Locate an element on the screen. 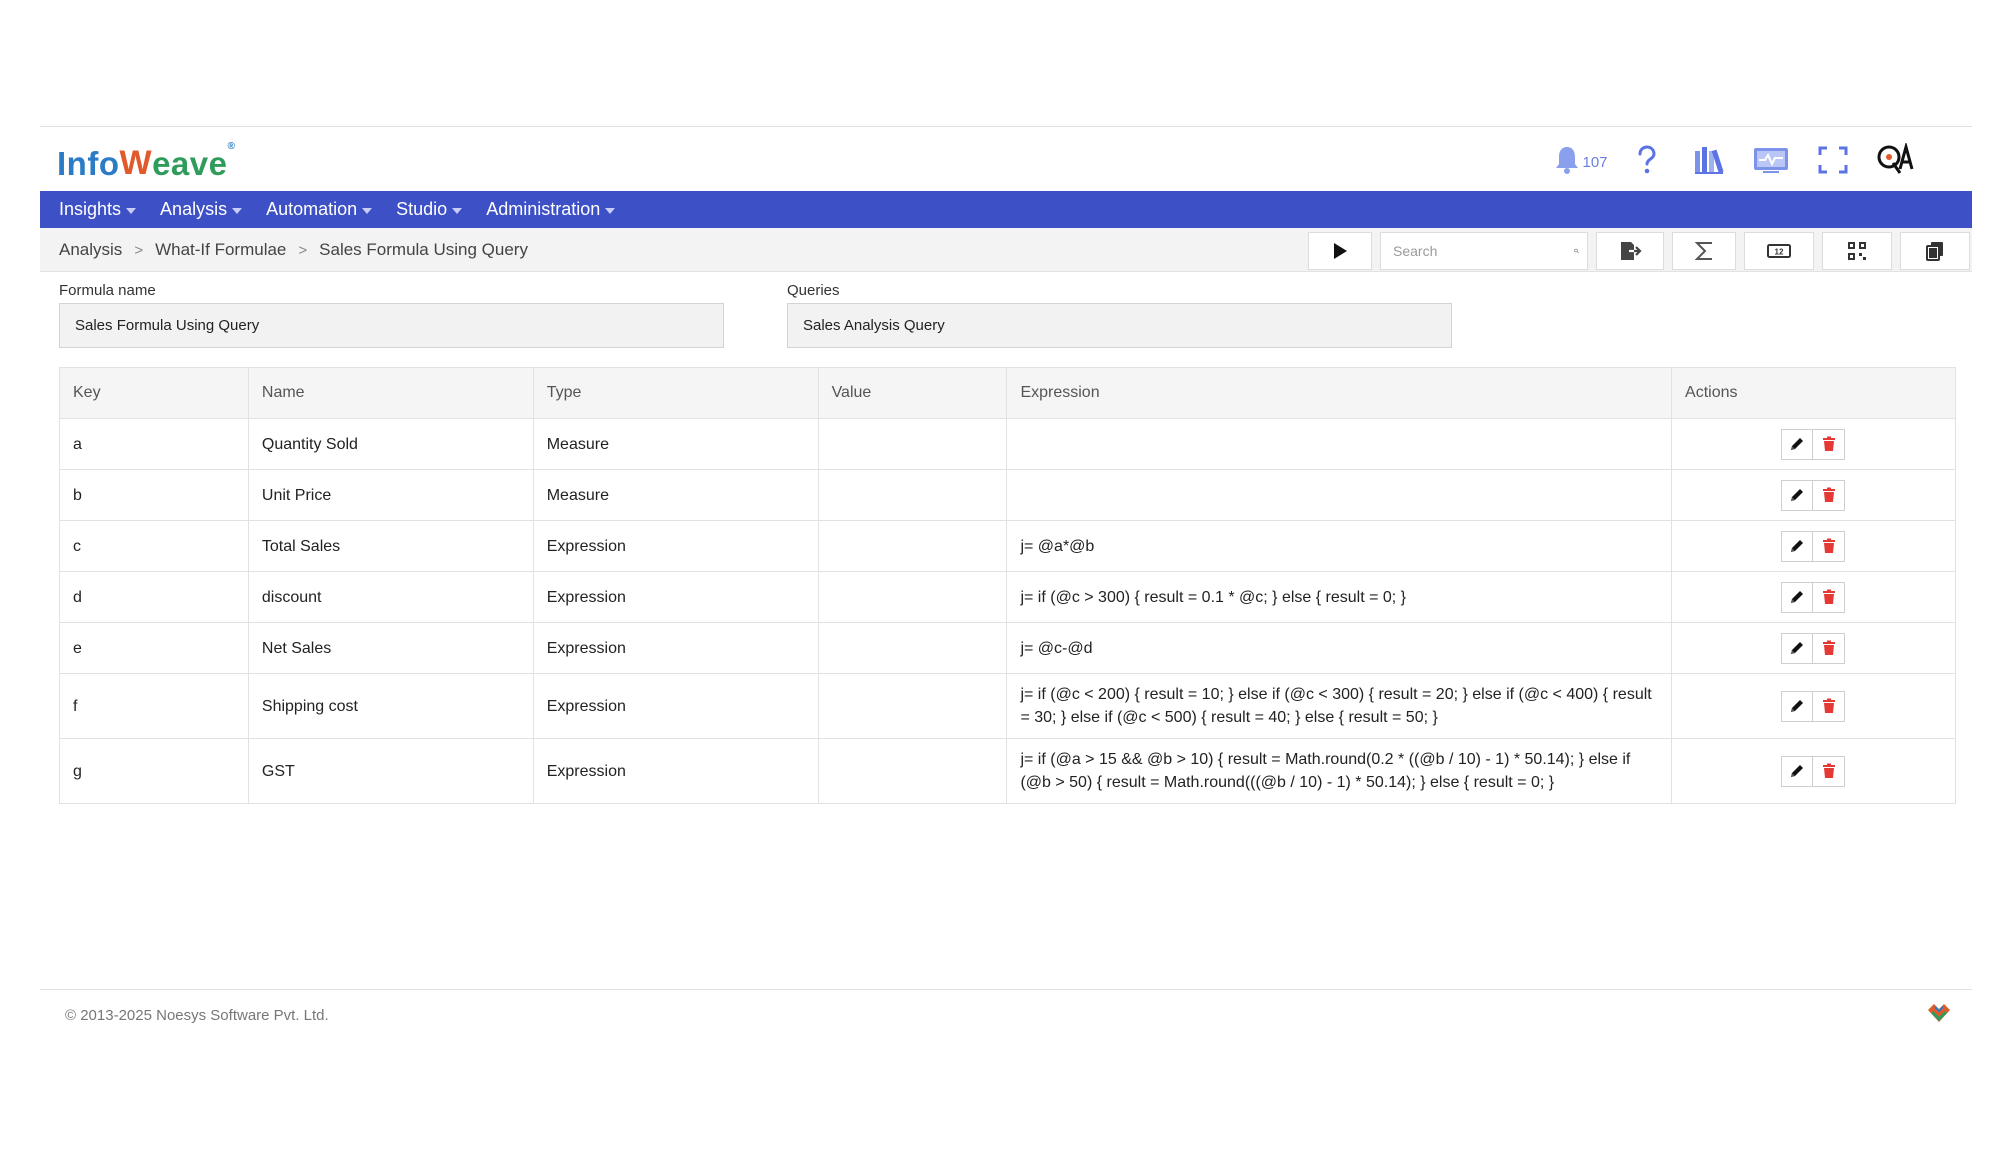 This screenshot has width=2000, height=1160. breadcrumb-analysis: Analysis is located at coordinates (90, 250).